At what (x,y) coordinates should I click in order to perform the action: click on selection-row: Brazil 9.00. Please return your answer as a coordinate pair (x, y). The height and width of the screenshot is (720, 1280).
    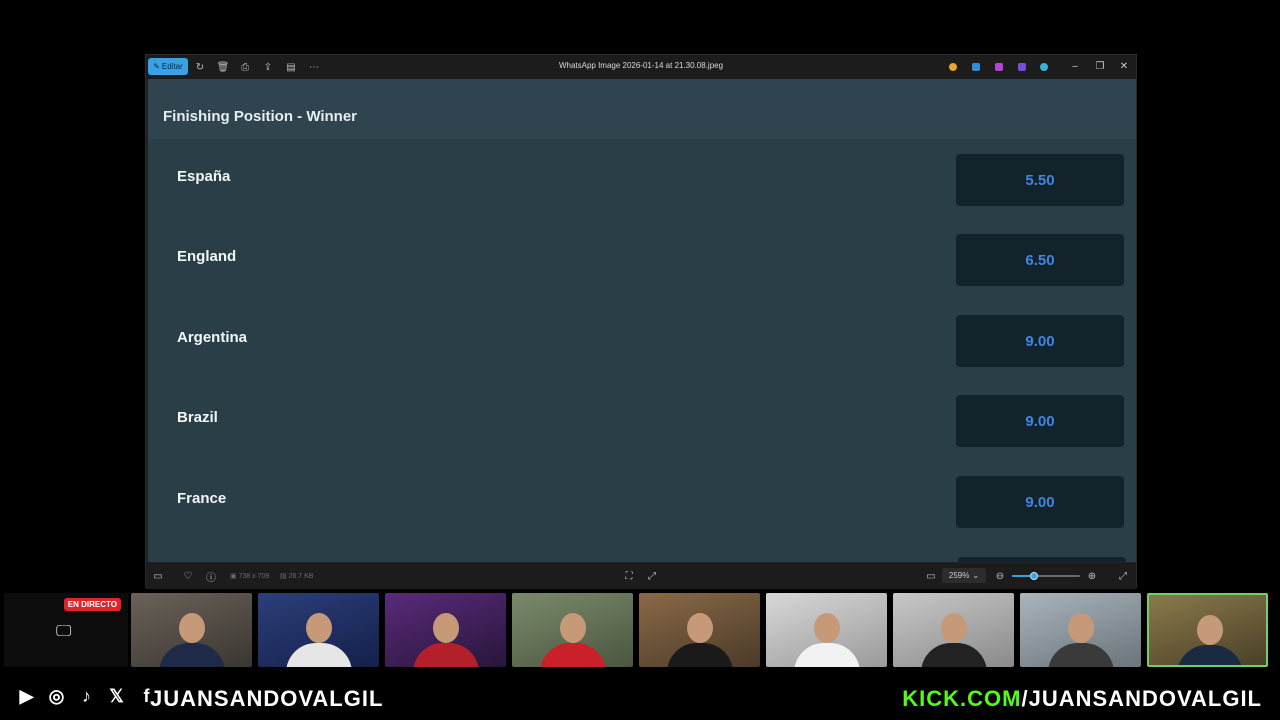
    Looking at the image, I should click on (642, 421).